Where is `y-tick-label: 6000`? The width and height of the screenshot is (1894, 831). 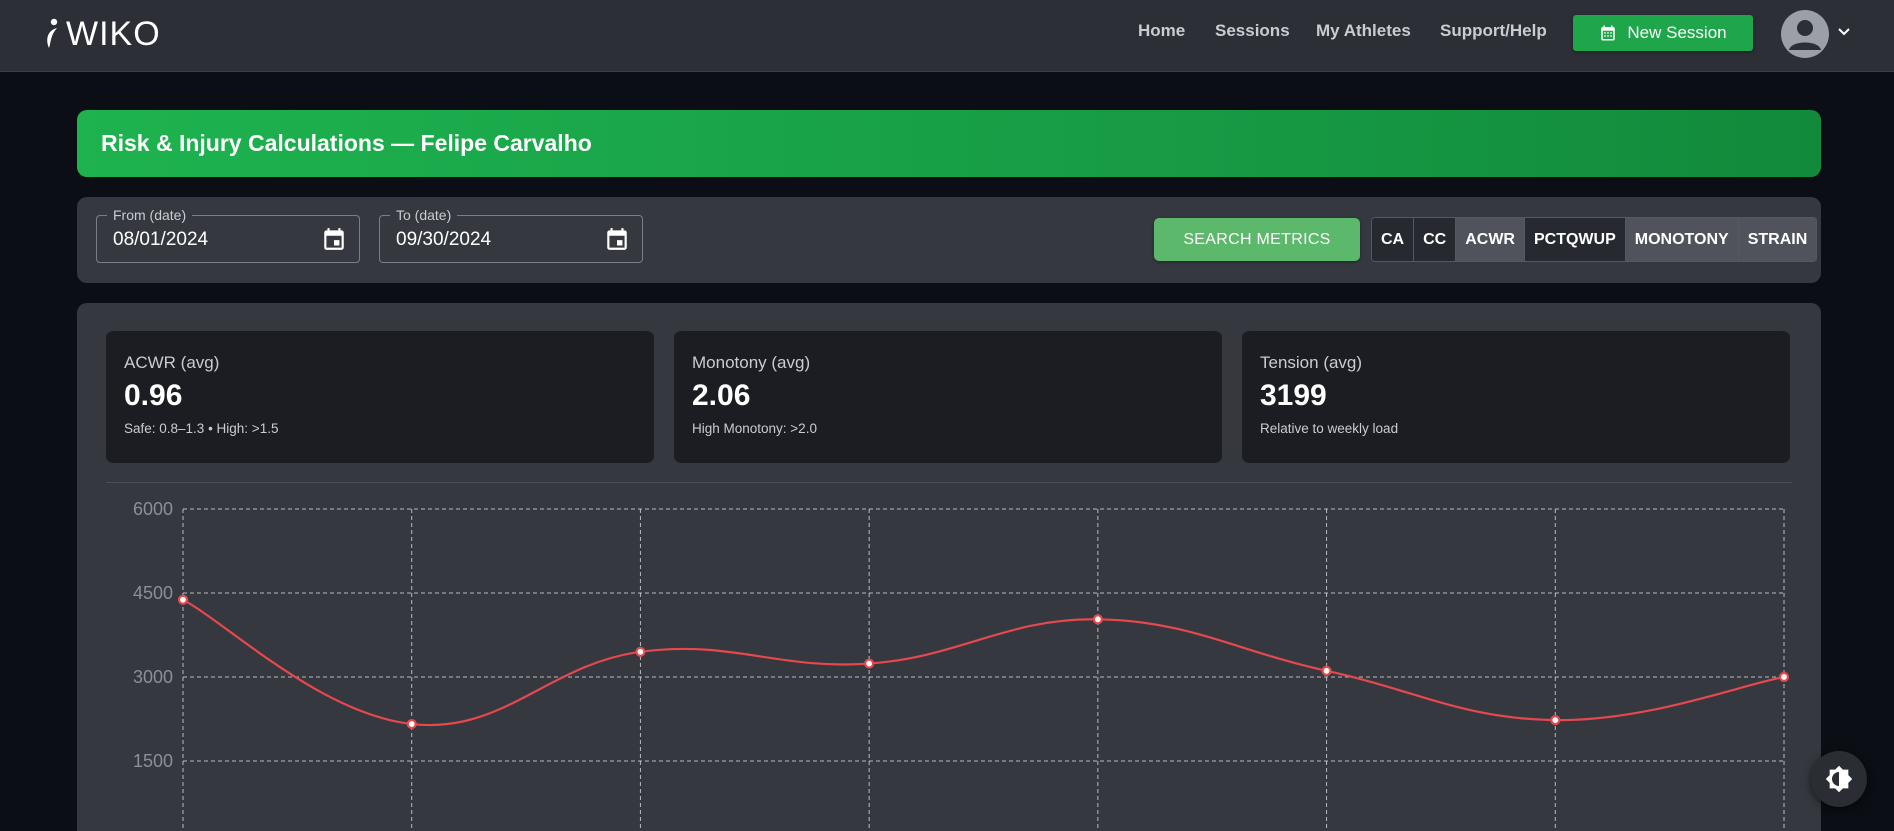
y-tick-label: 6000 is located at coordinates (153, 509).